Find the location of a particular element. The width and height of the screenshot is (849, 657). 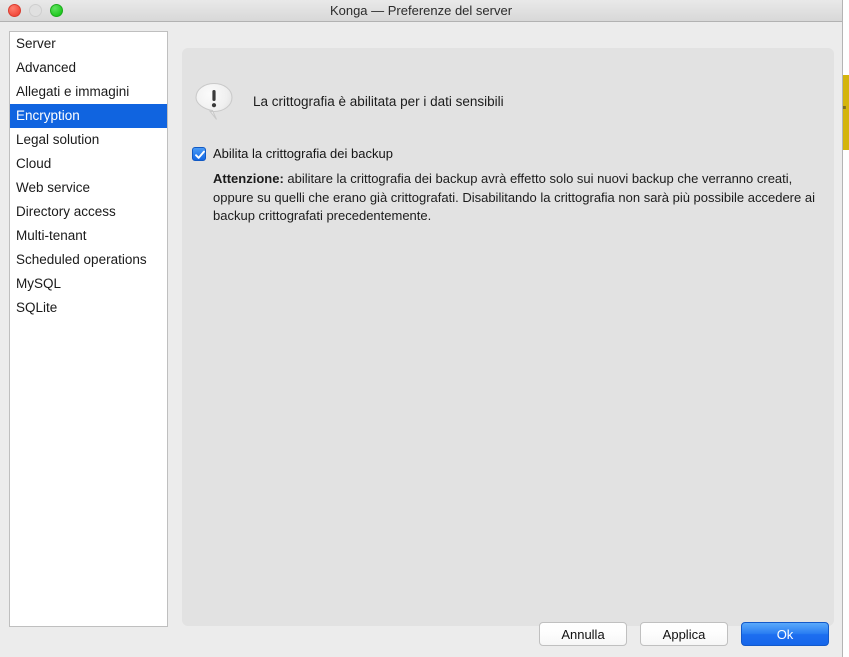

apply-button: Applica is located at coordinates (684, 634).